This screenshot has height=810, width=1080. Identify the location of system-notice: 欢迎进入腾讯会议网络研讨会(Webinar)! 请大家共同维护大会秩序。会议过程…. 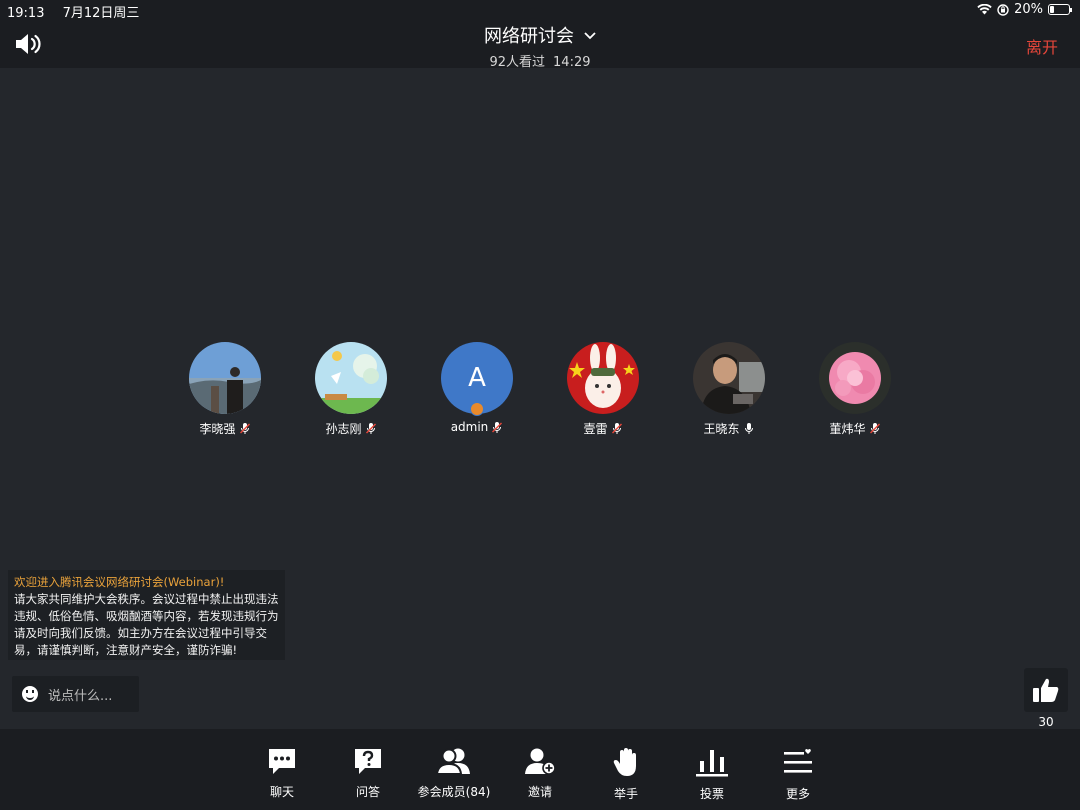
(146, 615).